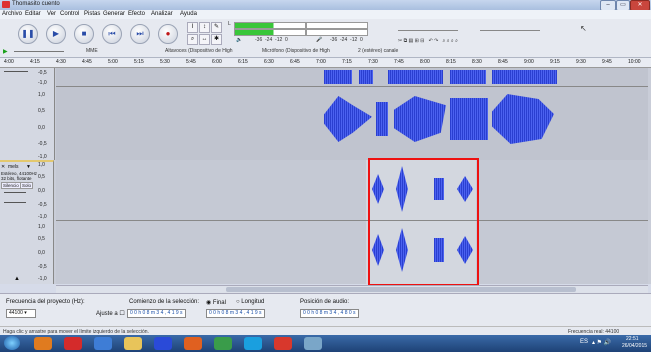 This screenshot has height=352, width=651. Describe the element at coordinates (140, 34) in the screenshot. I see `skip-end-button: ⏭` at that location.